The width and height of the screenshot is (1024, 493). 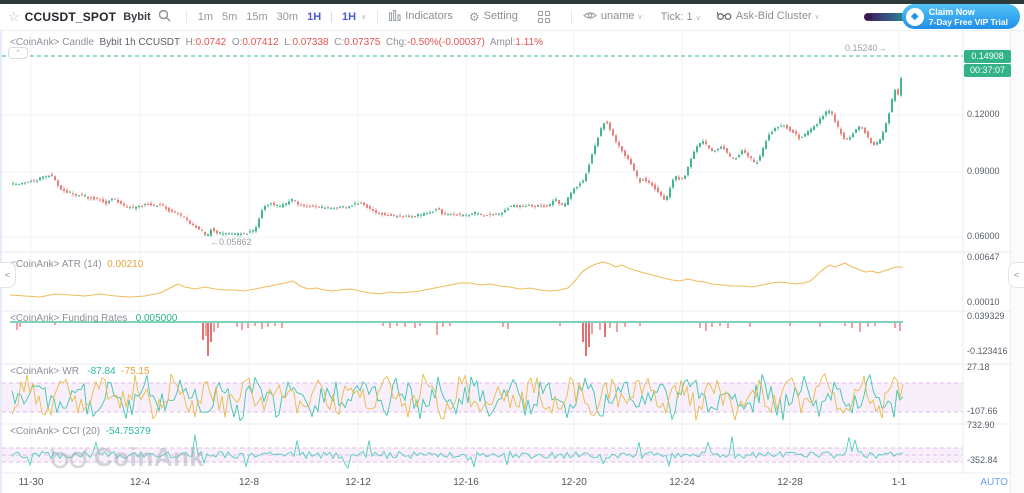 What do you see at coordinates (981, 425) in the screenshot?
I see `price-tick: 732.90` at bounding box center [981, 425].